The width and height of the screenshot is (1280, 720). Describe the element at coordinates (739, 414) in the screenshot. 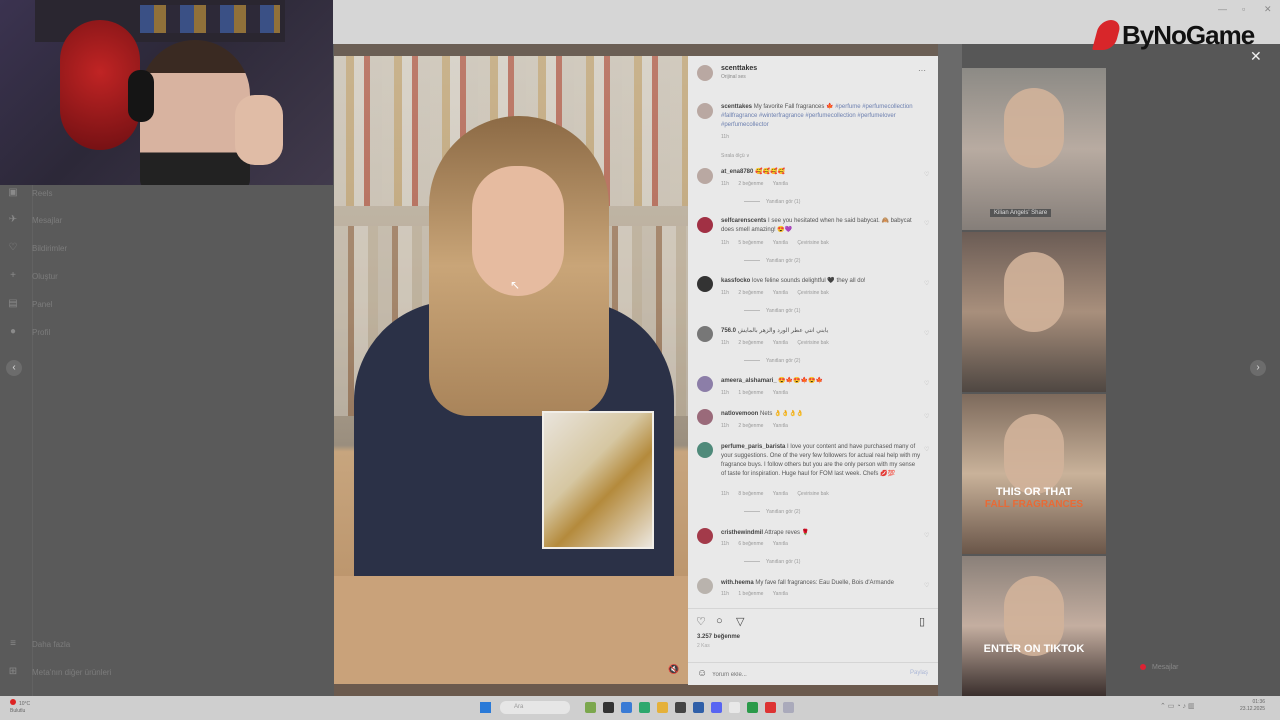

I see `comment-user: natlovemoon` at that location.